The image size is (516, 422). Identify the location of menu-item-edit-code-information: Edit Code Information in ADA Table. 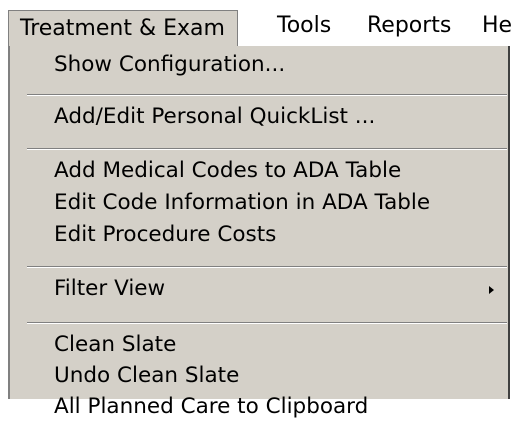
(242, 203).